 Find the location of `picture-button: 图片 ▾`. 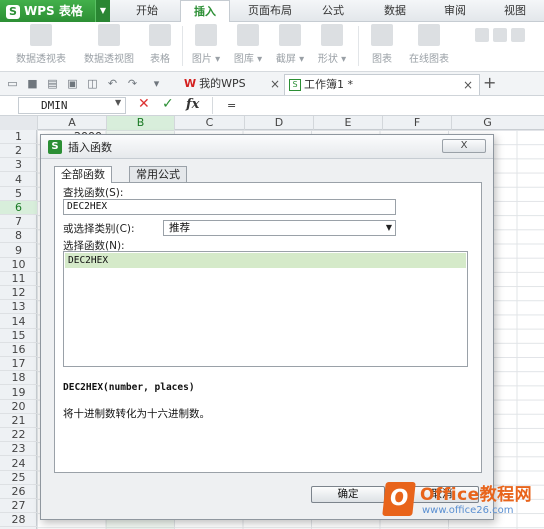

picture-button: 图片 ▾ is located at coordinates (206, 44).